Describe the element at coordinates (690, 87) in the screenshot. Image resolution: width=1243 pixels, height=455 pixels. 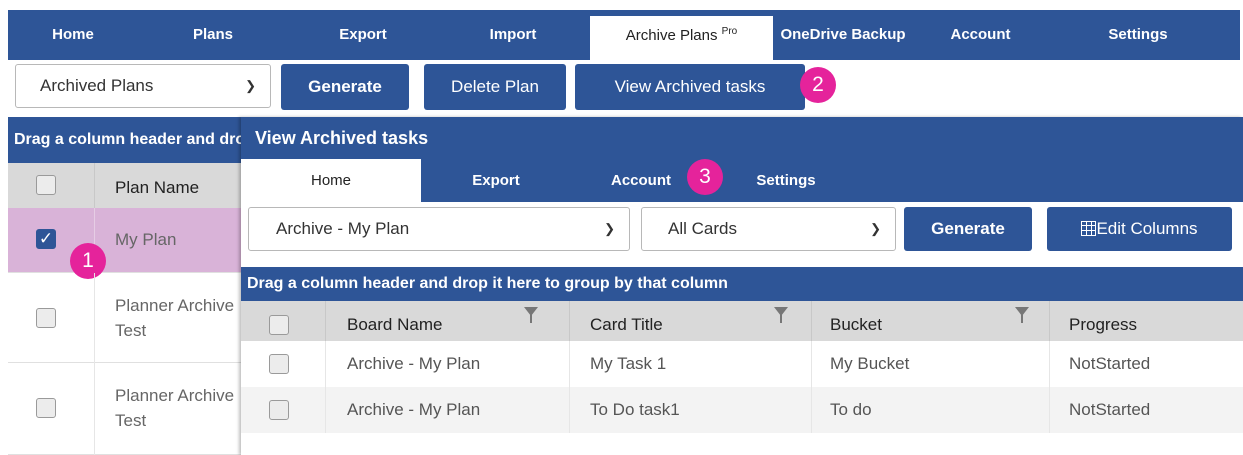
I see `view-archived-tasks-button: View Archived tasks` at that location.